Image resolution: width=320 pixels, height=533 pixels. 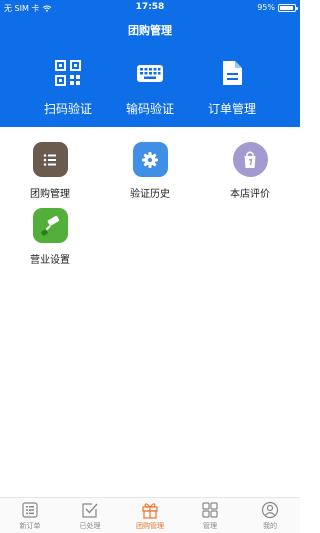 I want to click on status-bar: 无 SIM 卡 17:58 95%, so click(x=150, y=8).